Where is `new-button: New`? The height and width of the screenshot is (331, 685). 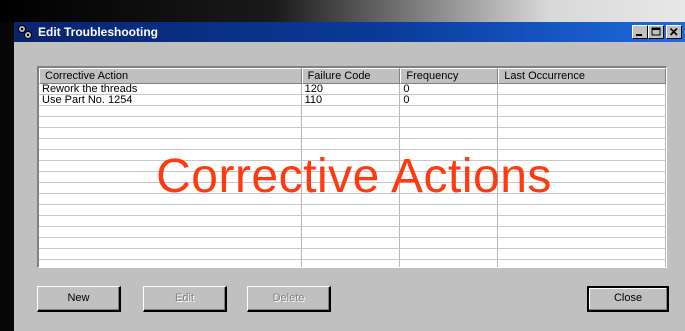 new-button: New is located at coordinates (79, 299).